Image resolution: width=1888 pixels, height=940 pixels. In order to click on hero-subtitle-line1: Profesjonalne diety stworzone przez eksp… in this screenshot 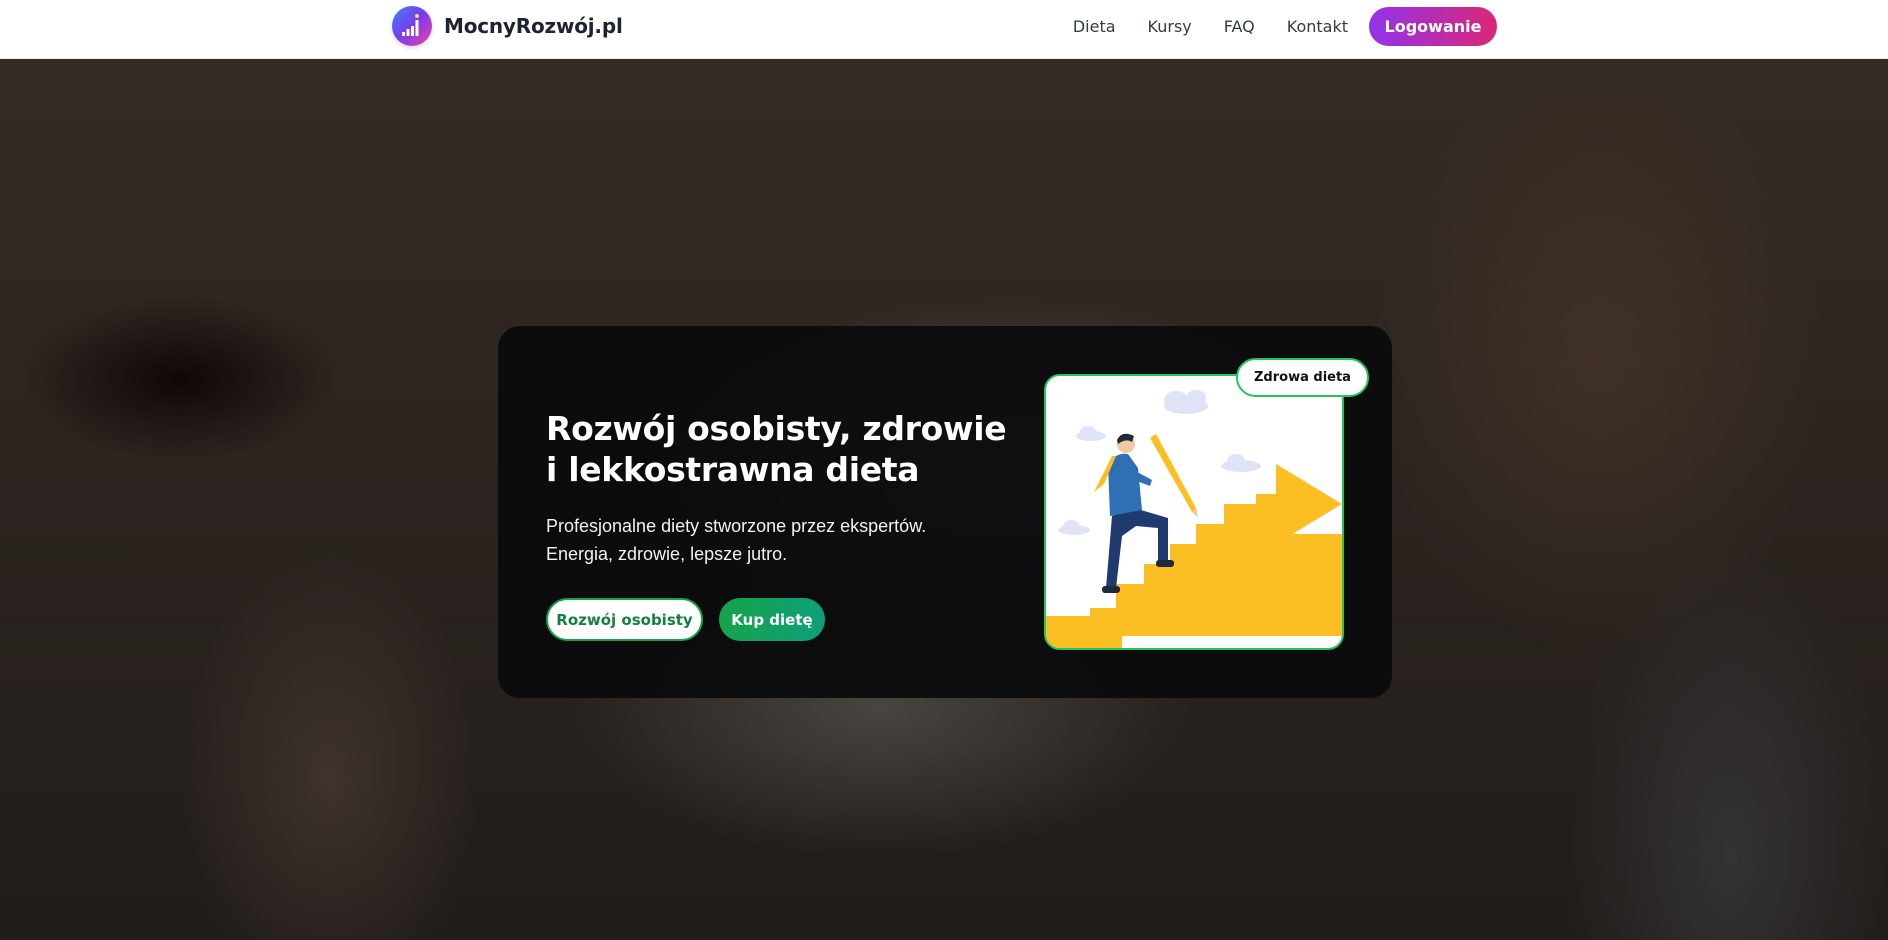, I will do `click(736, 526)`.